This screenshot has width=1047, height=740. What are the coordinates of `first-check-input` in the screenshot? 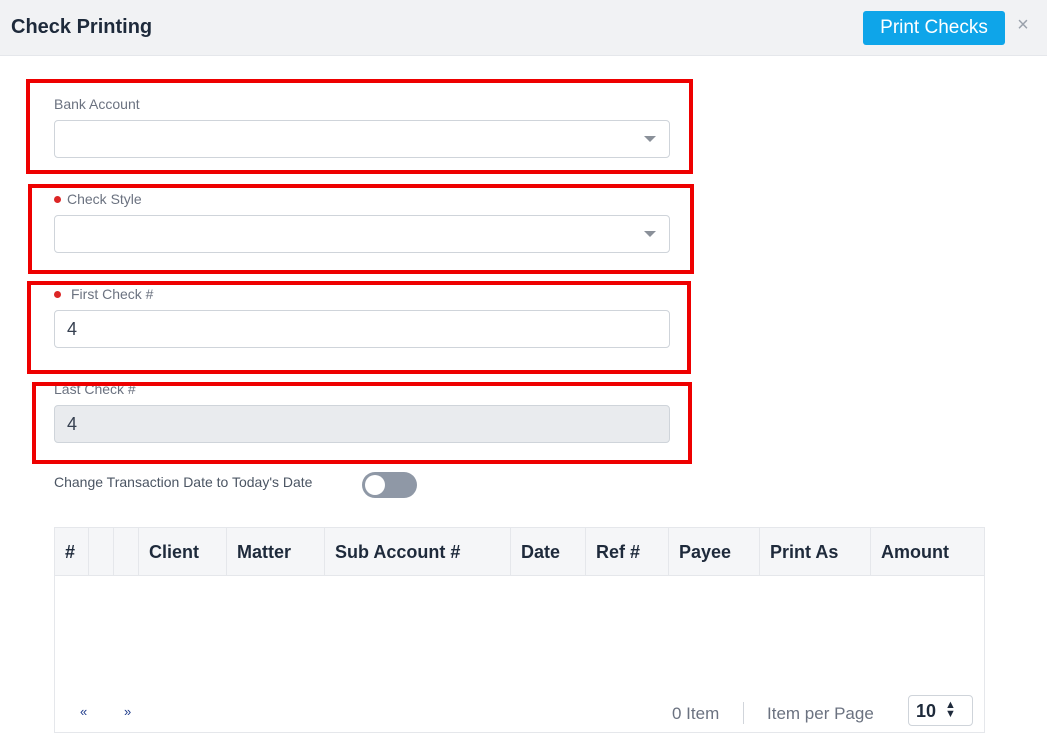 It's located at (362, 329).